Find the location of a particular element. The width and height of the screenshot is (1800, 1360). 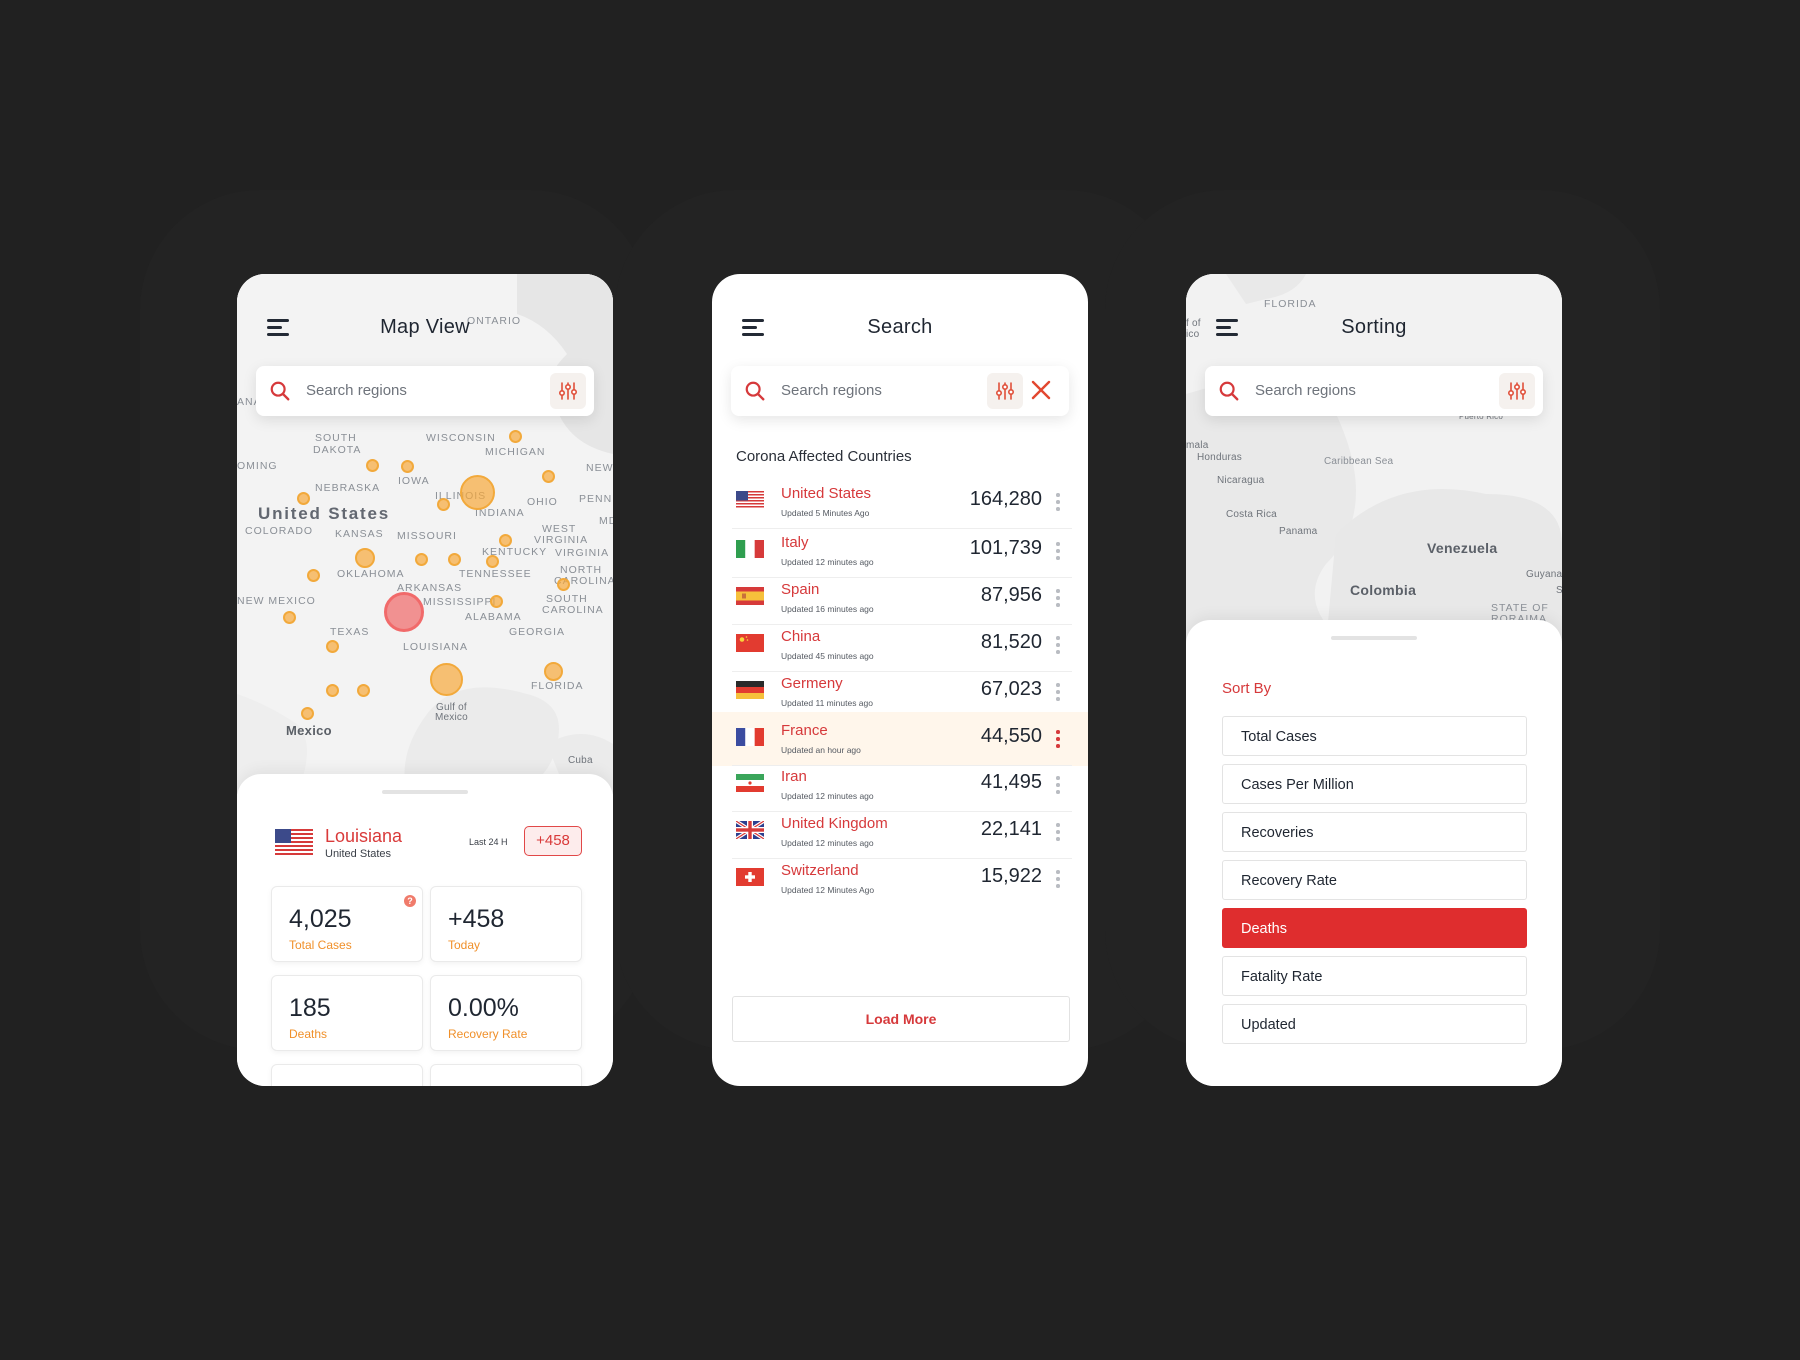

sort-option-recovery-rate: Recovery Rate is located at coordinates (1374, 880).